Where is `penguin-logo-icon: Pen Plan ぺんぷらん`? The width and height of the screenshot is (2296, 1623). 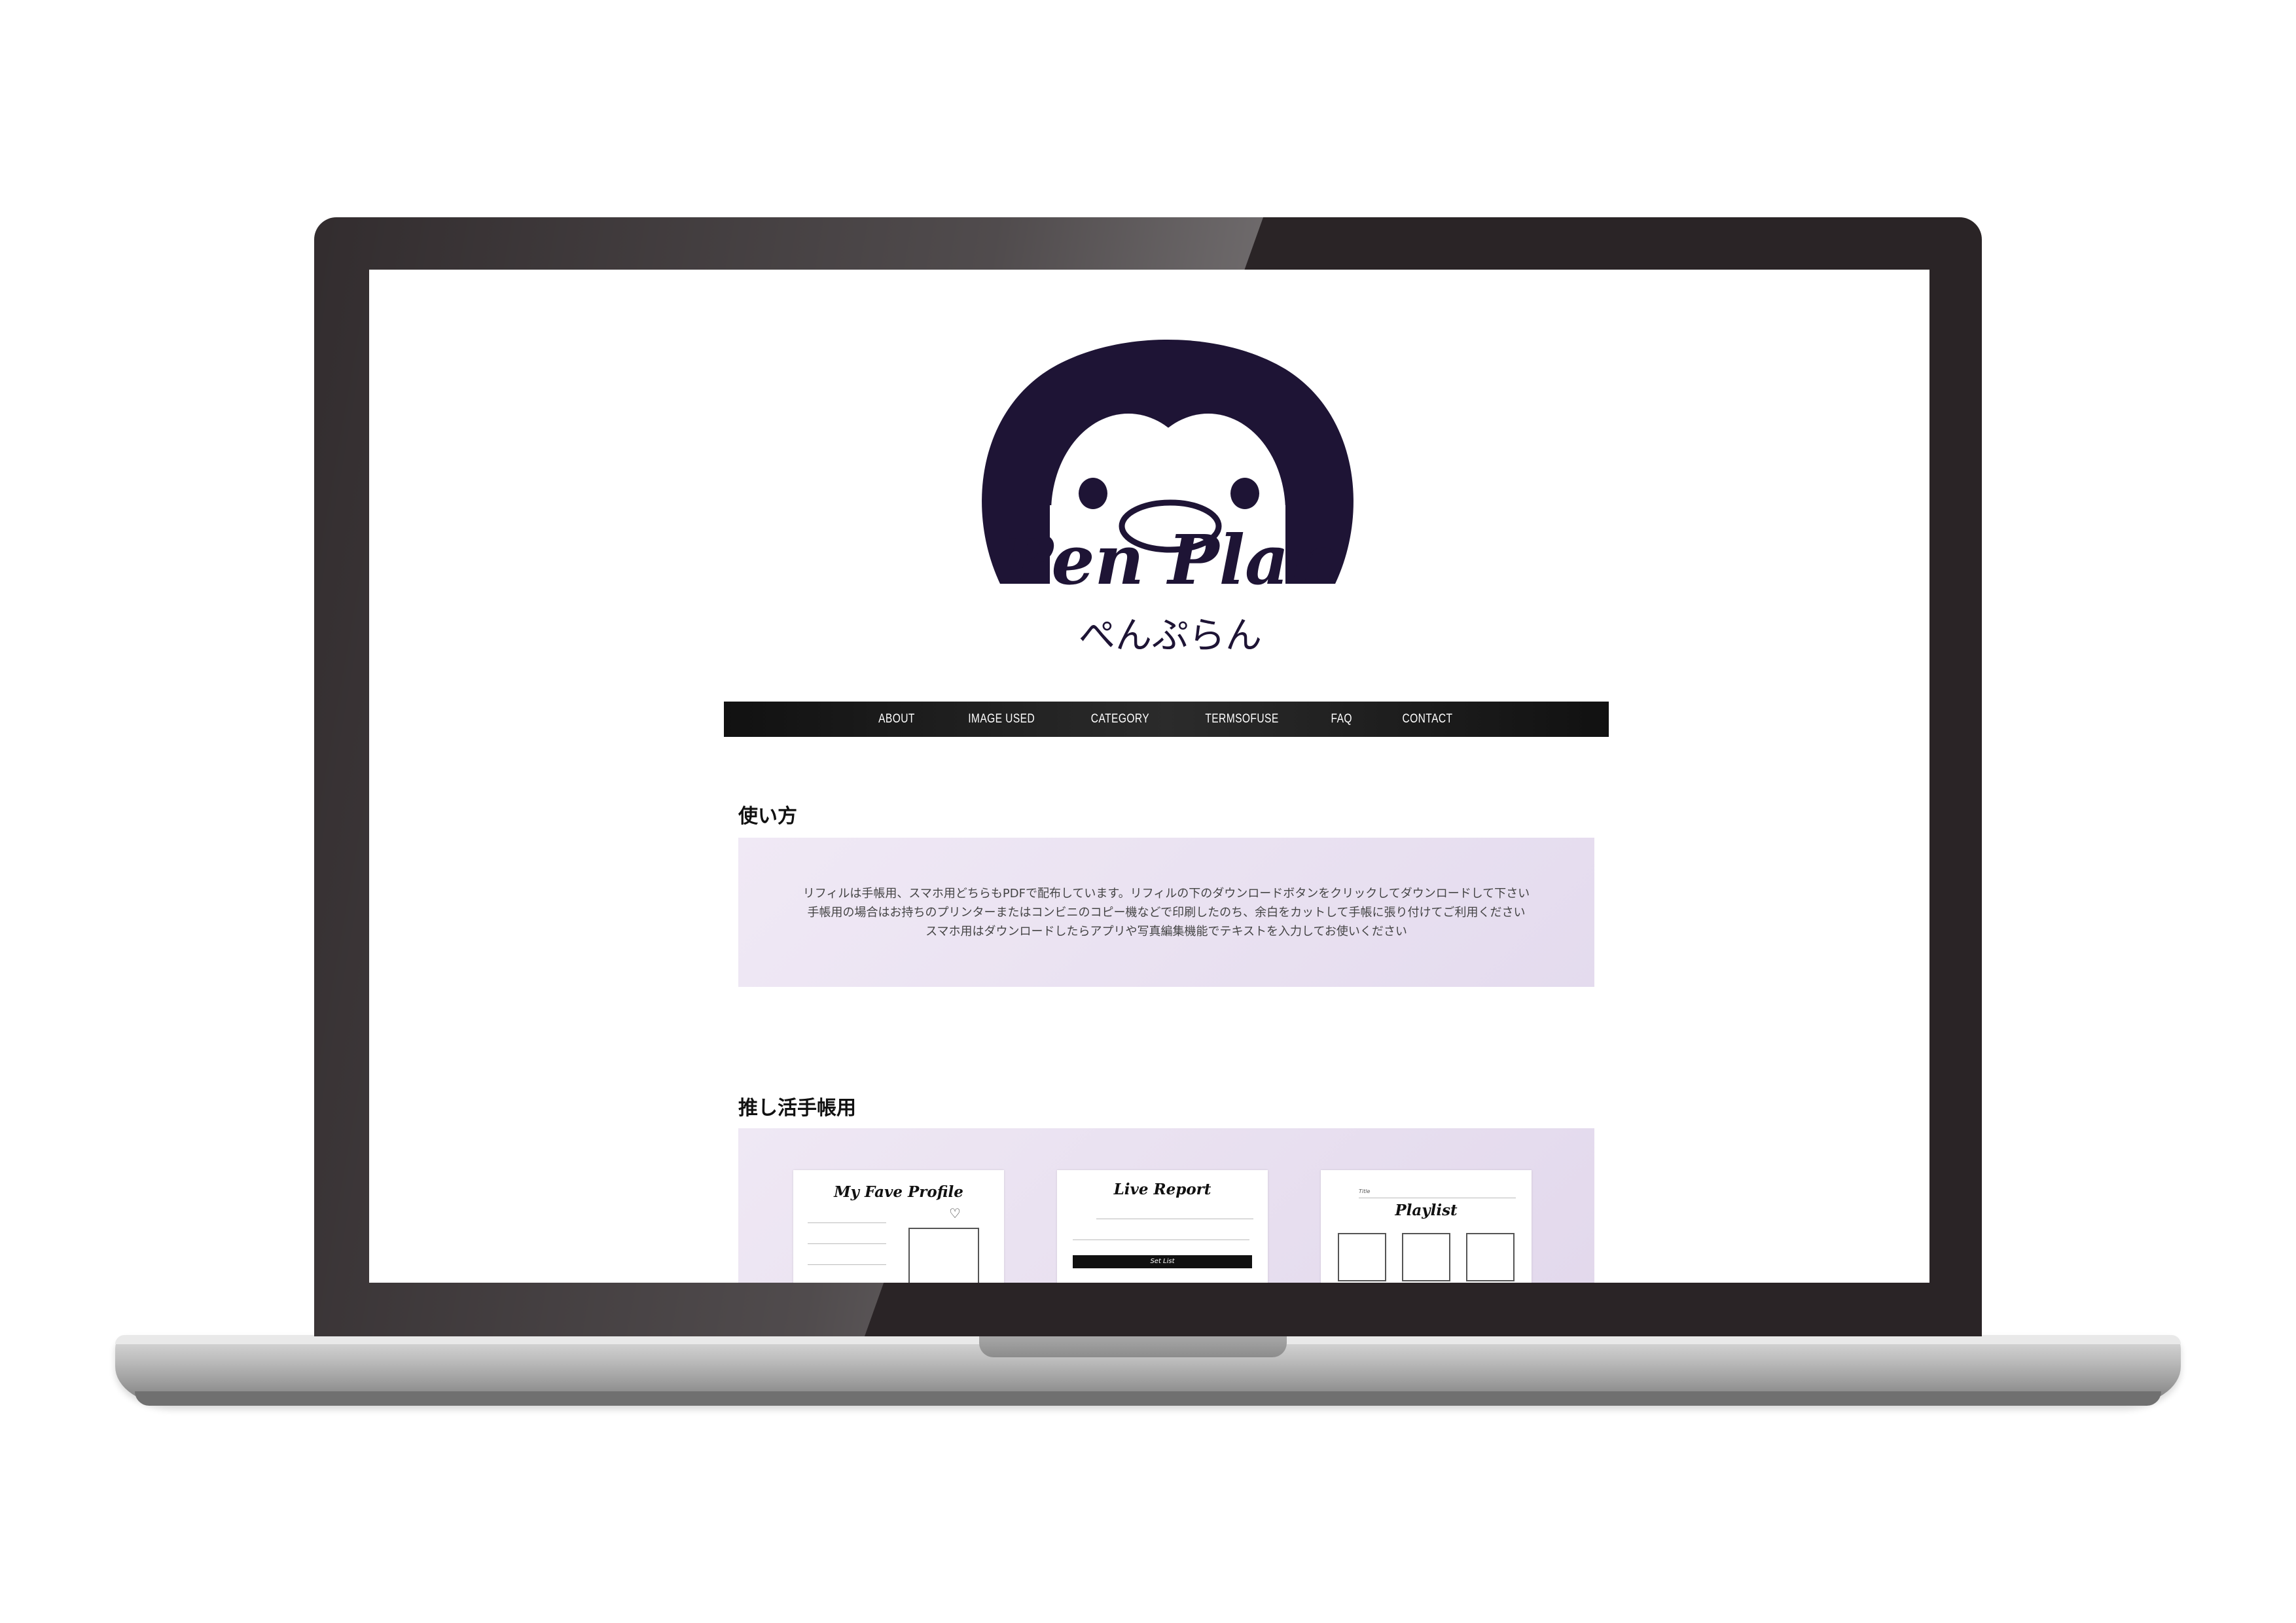
penguin-logo-icon: Pen Plan ぺんぷらん is located at coordinates (1168, 498).